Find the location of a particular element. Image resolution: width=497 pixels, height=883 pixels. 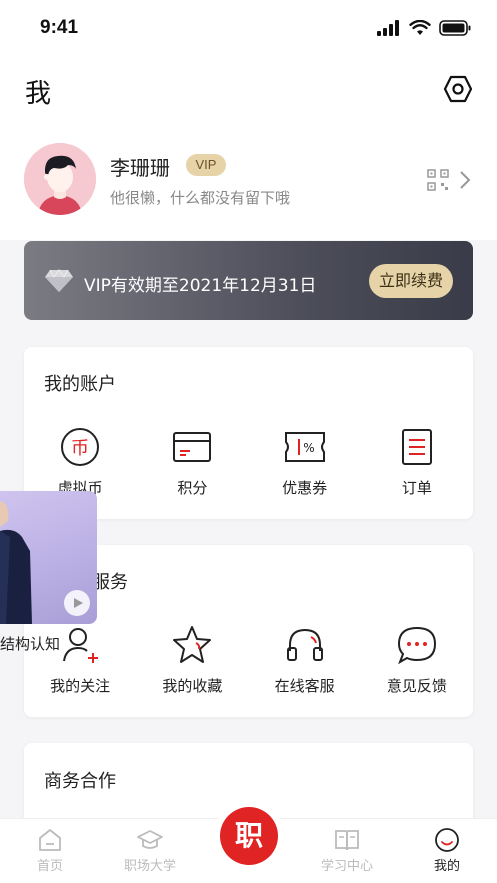

service-item-feedback: 意见反馈 is located at coordinates (417, 663).